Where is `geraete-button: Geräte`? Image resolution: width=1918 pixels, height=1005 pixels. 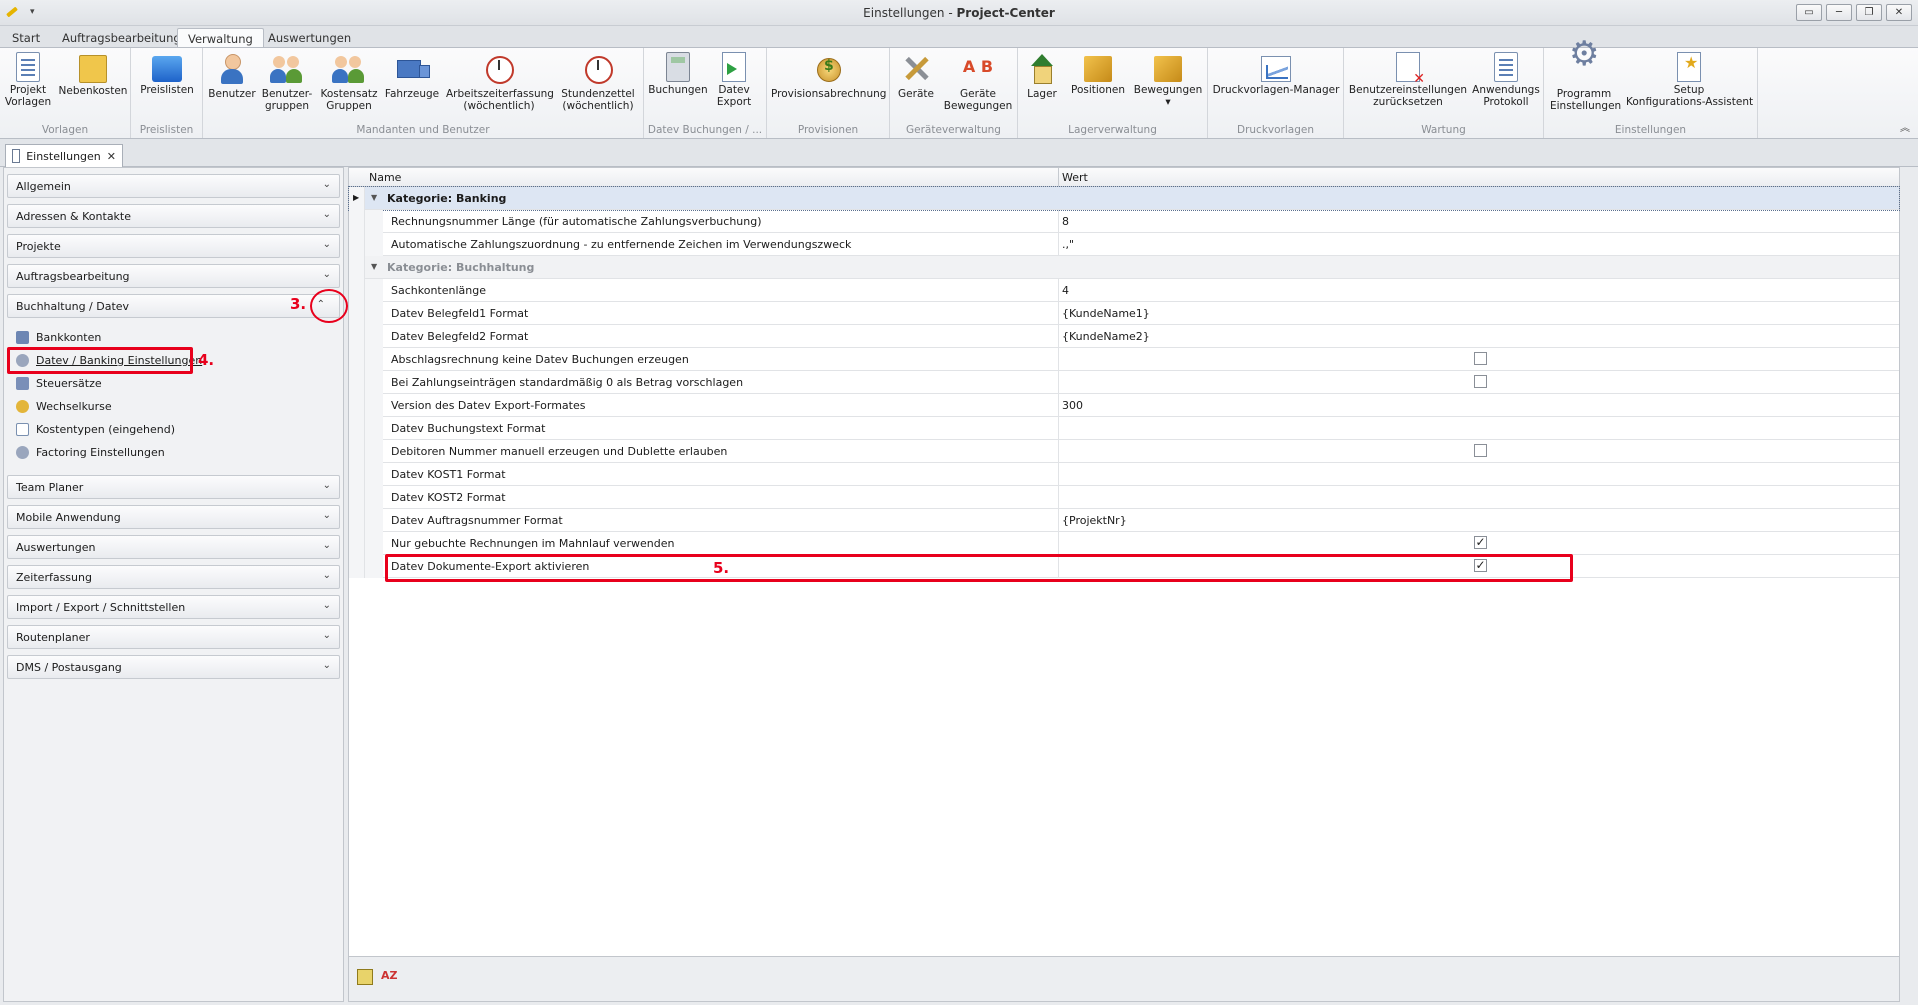
geraete-button: Geräte is located at coordinates (916, 76).